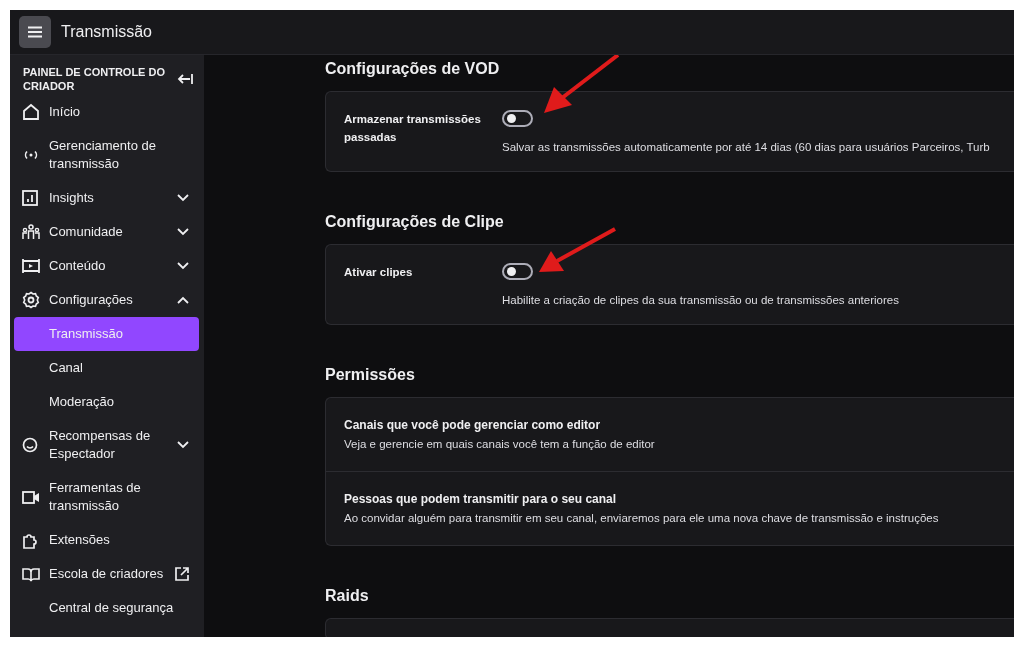 Image resolution: width=1024 pixels, height=647 pixels. Describe the element at coordinates (106, 32) in the screenshot. I see `page-title: Transmissão` at that location.